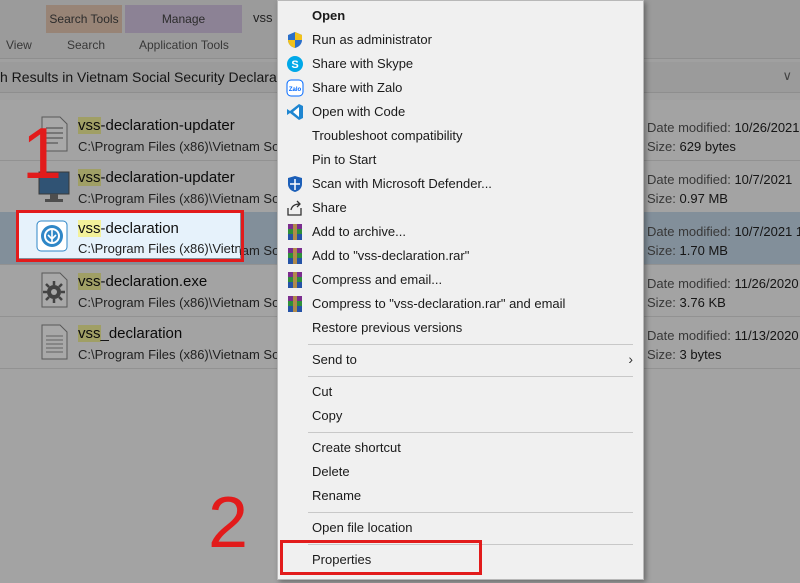  What do you see at coordinates (295, 184) in the screenshot?
I see `defender-shield-icon` at bounding box center [295, 184].